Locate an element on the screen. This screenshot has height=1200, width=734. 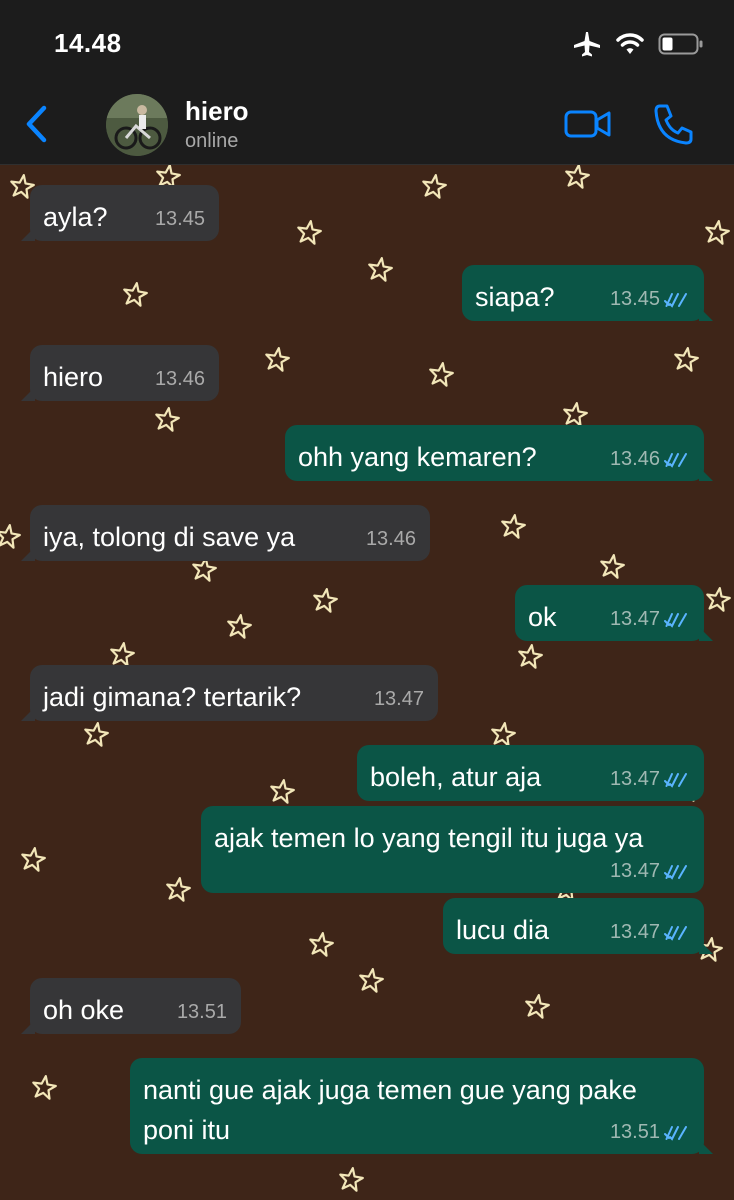
message-text: lucu dia is located at coordinates (503, 930).